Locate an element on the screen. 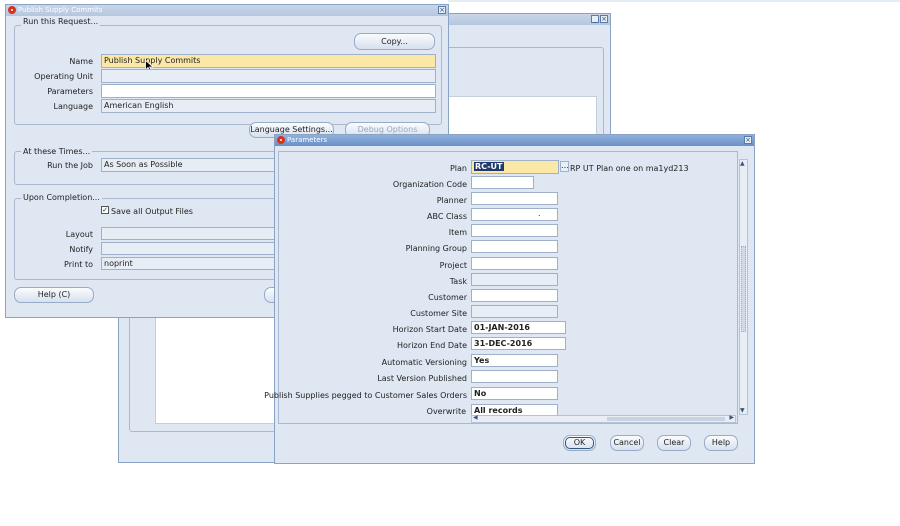 The image size is (900, 526). background-window-edge is located at coordinates (674, 1).